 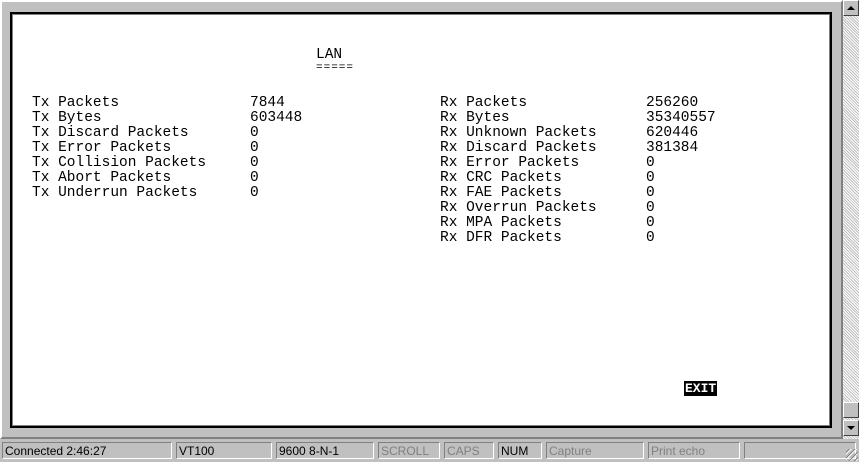 What do you see at coordinates (501, 223) in the screenshot?
I see `rx-mpa-packets-label: Rx MPA Packets` at bounding box center [501, 223].